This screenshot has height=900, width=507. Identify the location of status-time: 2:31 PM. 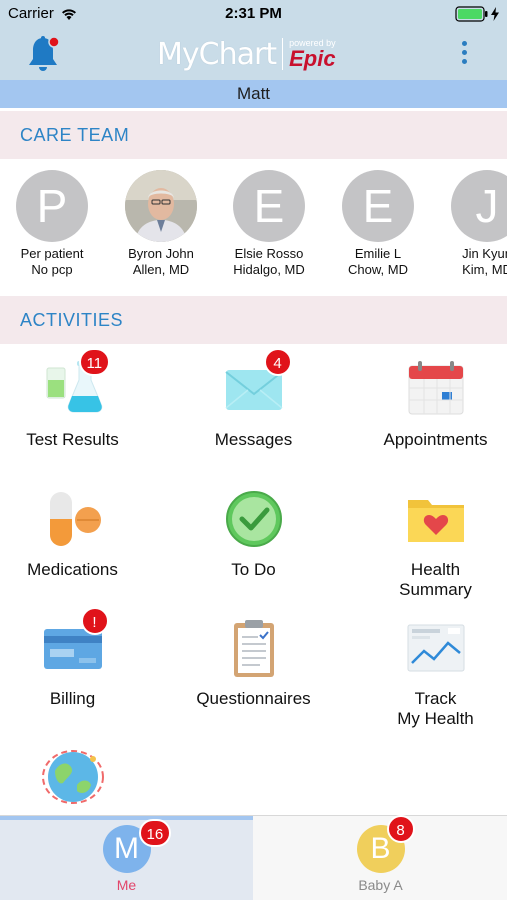
(253, 13).